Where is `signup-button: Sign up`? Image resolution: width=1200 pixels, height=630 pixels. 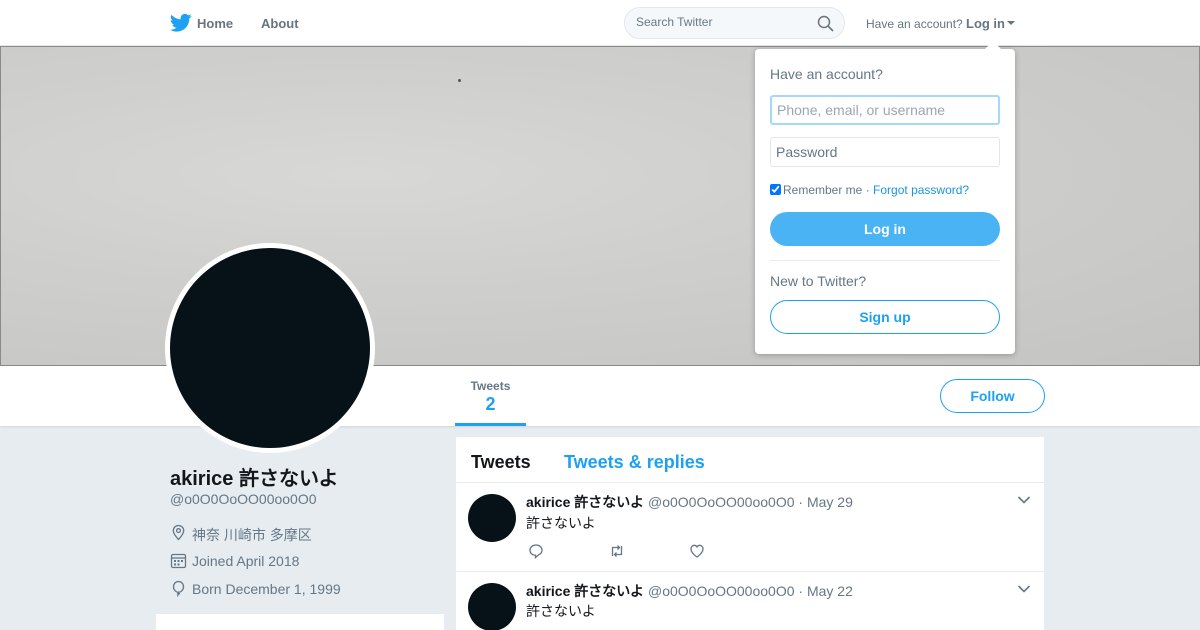 signup-button: Sign up is located at coordinates (885, 317).